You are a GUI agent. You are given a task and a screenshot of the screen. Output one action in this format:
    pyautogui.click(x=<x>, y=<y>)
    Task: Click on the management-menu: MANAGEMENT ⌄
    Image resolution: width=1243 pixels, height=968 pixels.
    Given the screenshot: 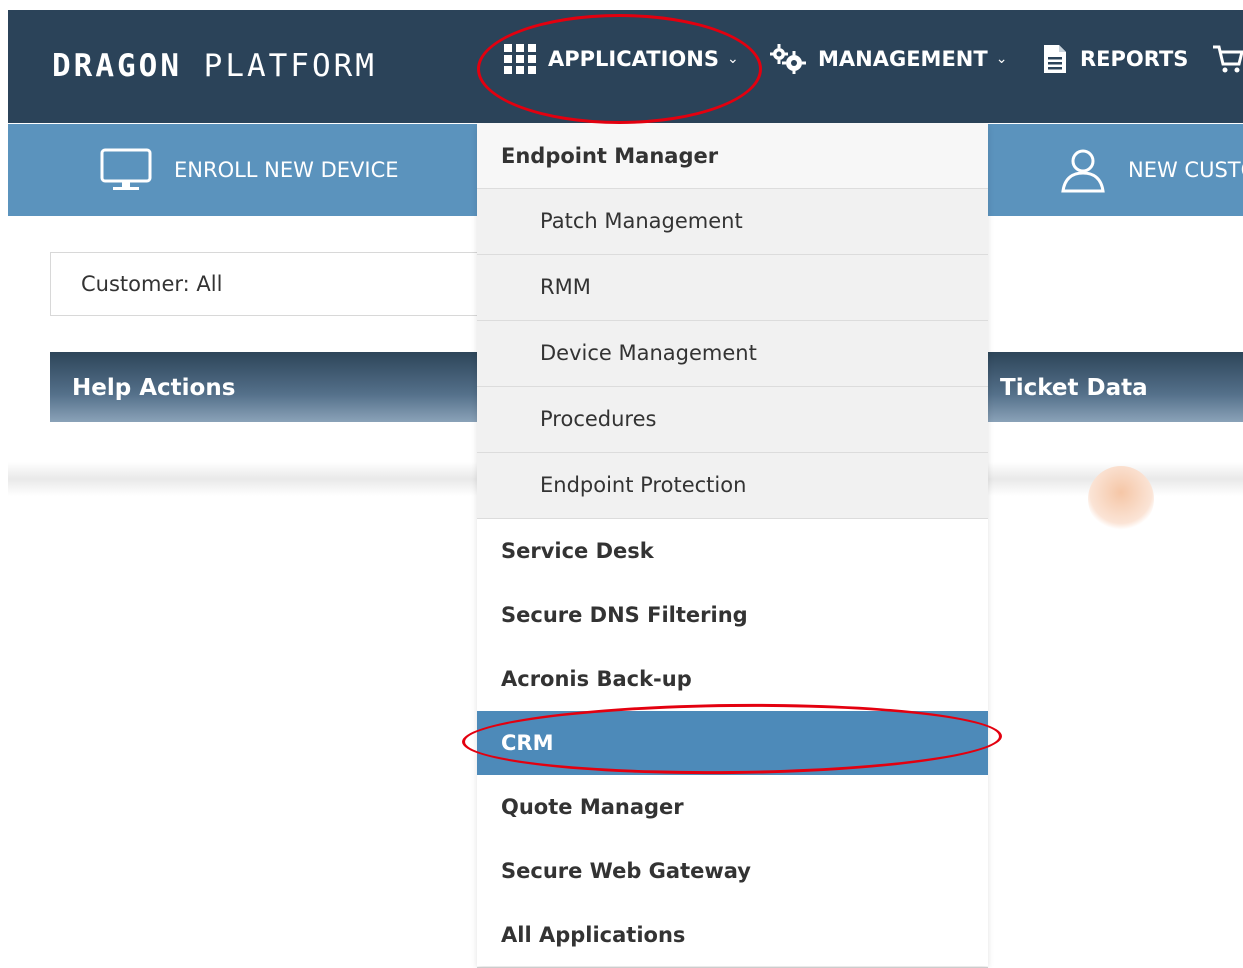 What is the action you would take?
    pyautogui.click(x=888, y=59)
    